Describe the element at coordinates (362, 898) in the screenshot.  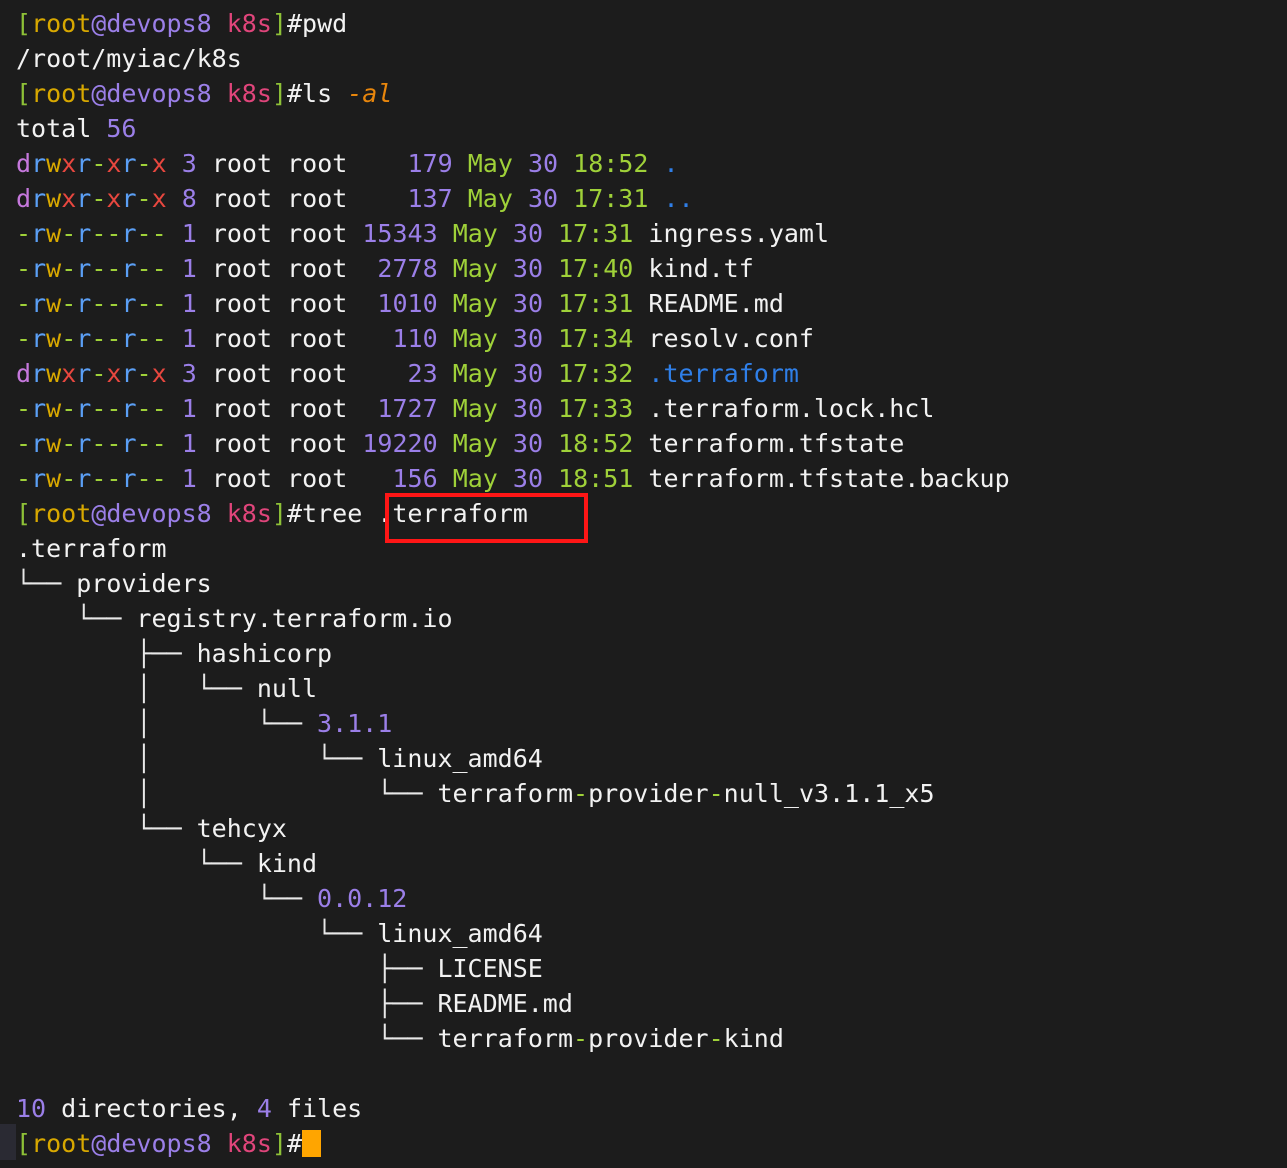
I see `tree-entry-name: 0.0.12` at that location.